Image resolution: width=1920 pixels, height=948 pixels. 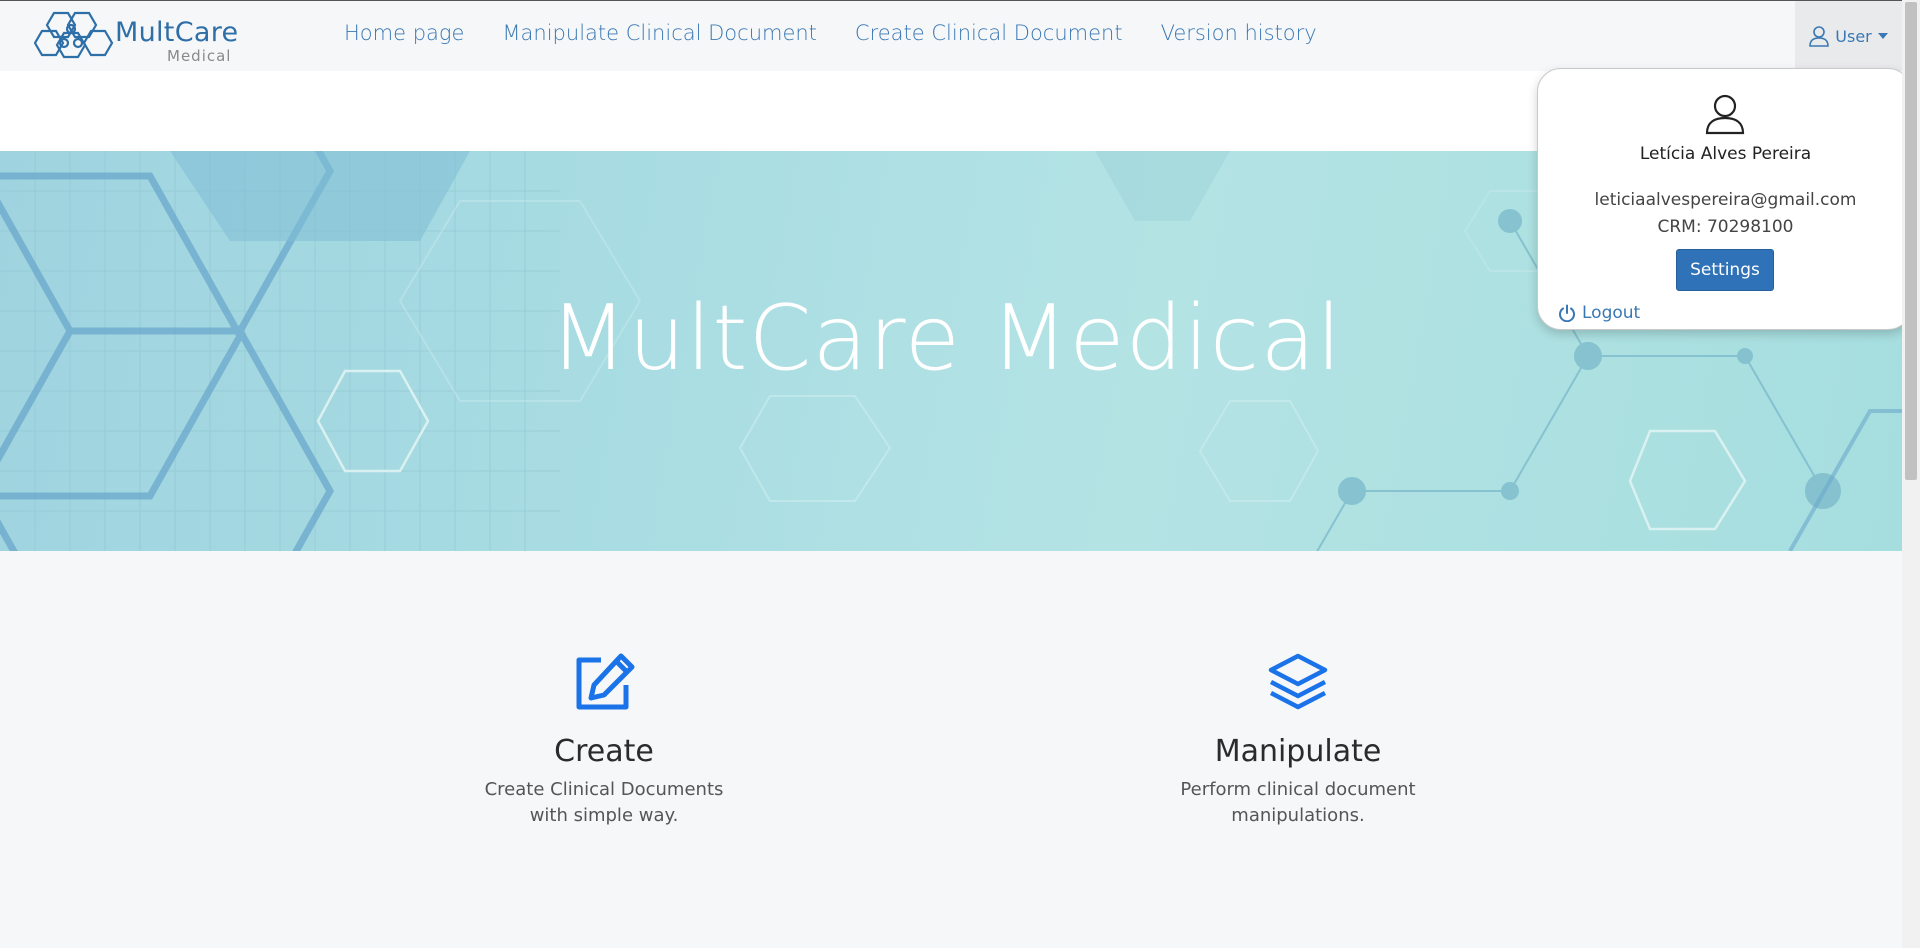 What do you see at coordinates (1725, 114) in the screenshot?
I see `user-avatar-icon` at bounding box center [1725, 114].